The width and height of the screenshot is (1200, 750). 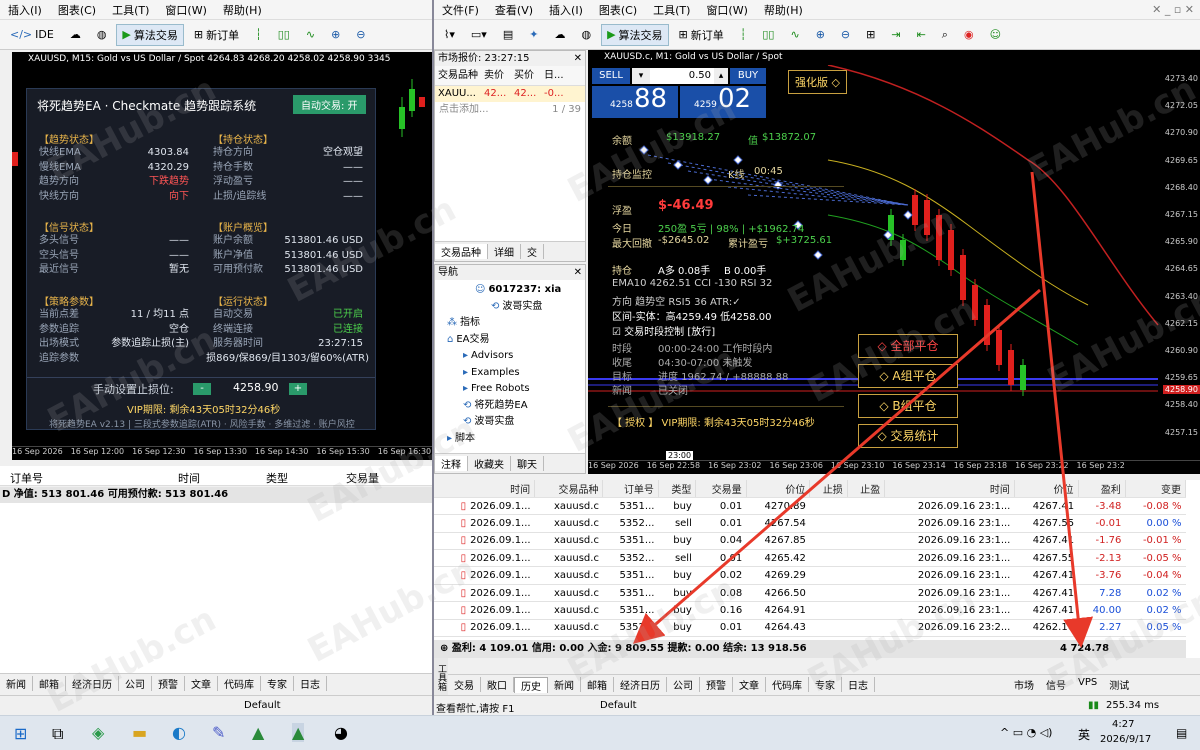 I want to click on menu-item: 文件(F), so click(x=460, y=10).